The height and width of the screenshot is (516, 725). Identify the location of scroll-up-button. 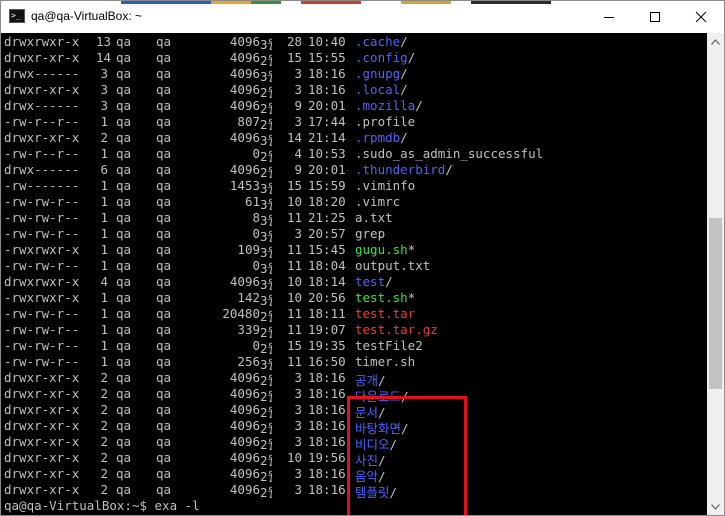
(715, 41).